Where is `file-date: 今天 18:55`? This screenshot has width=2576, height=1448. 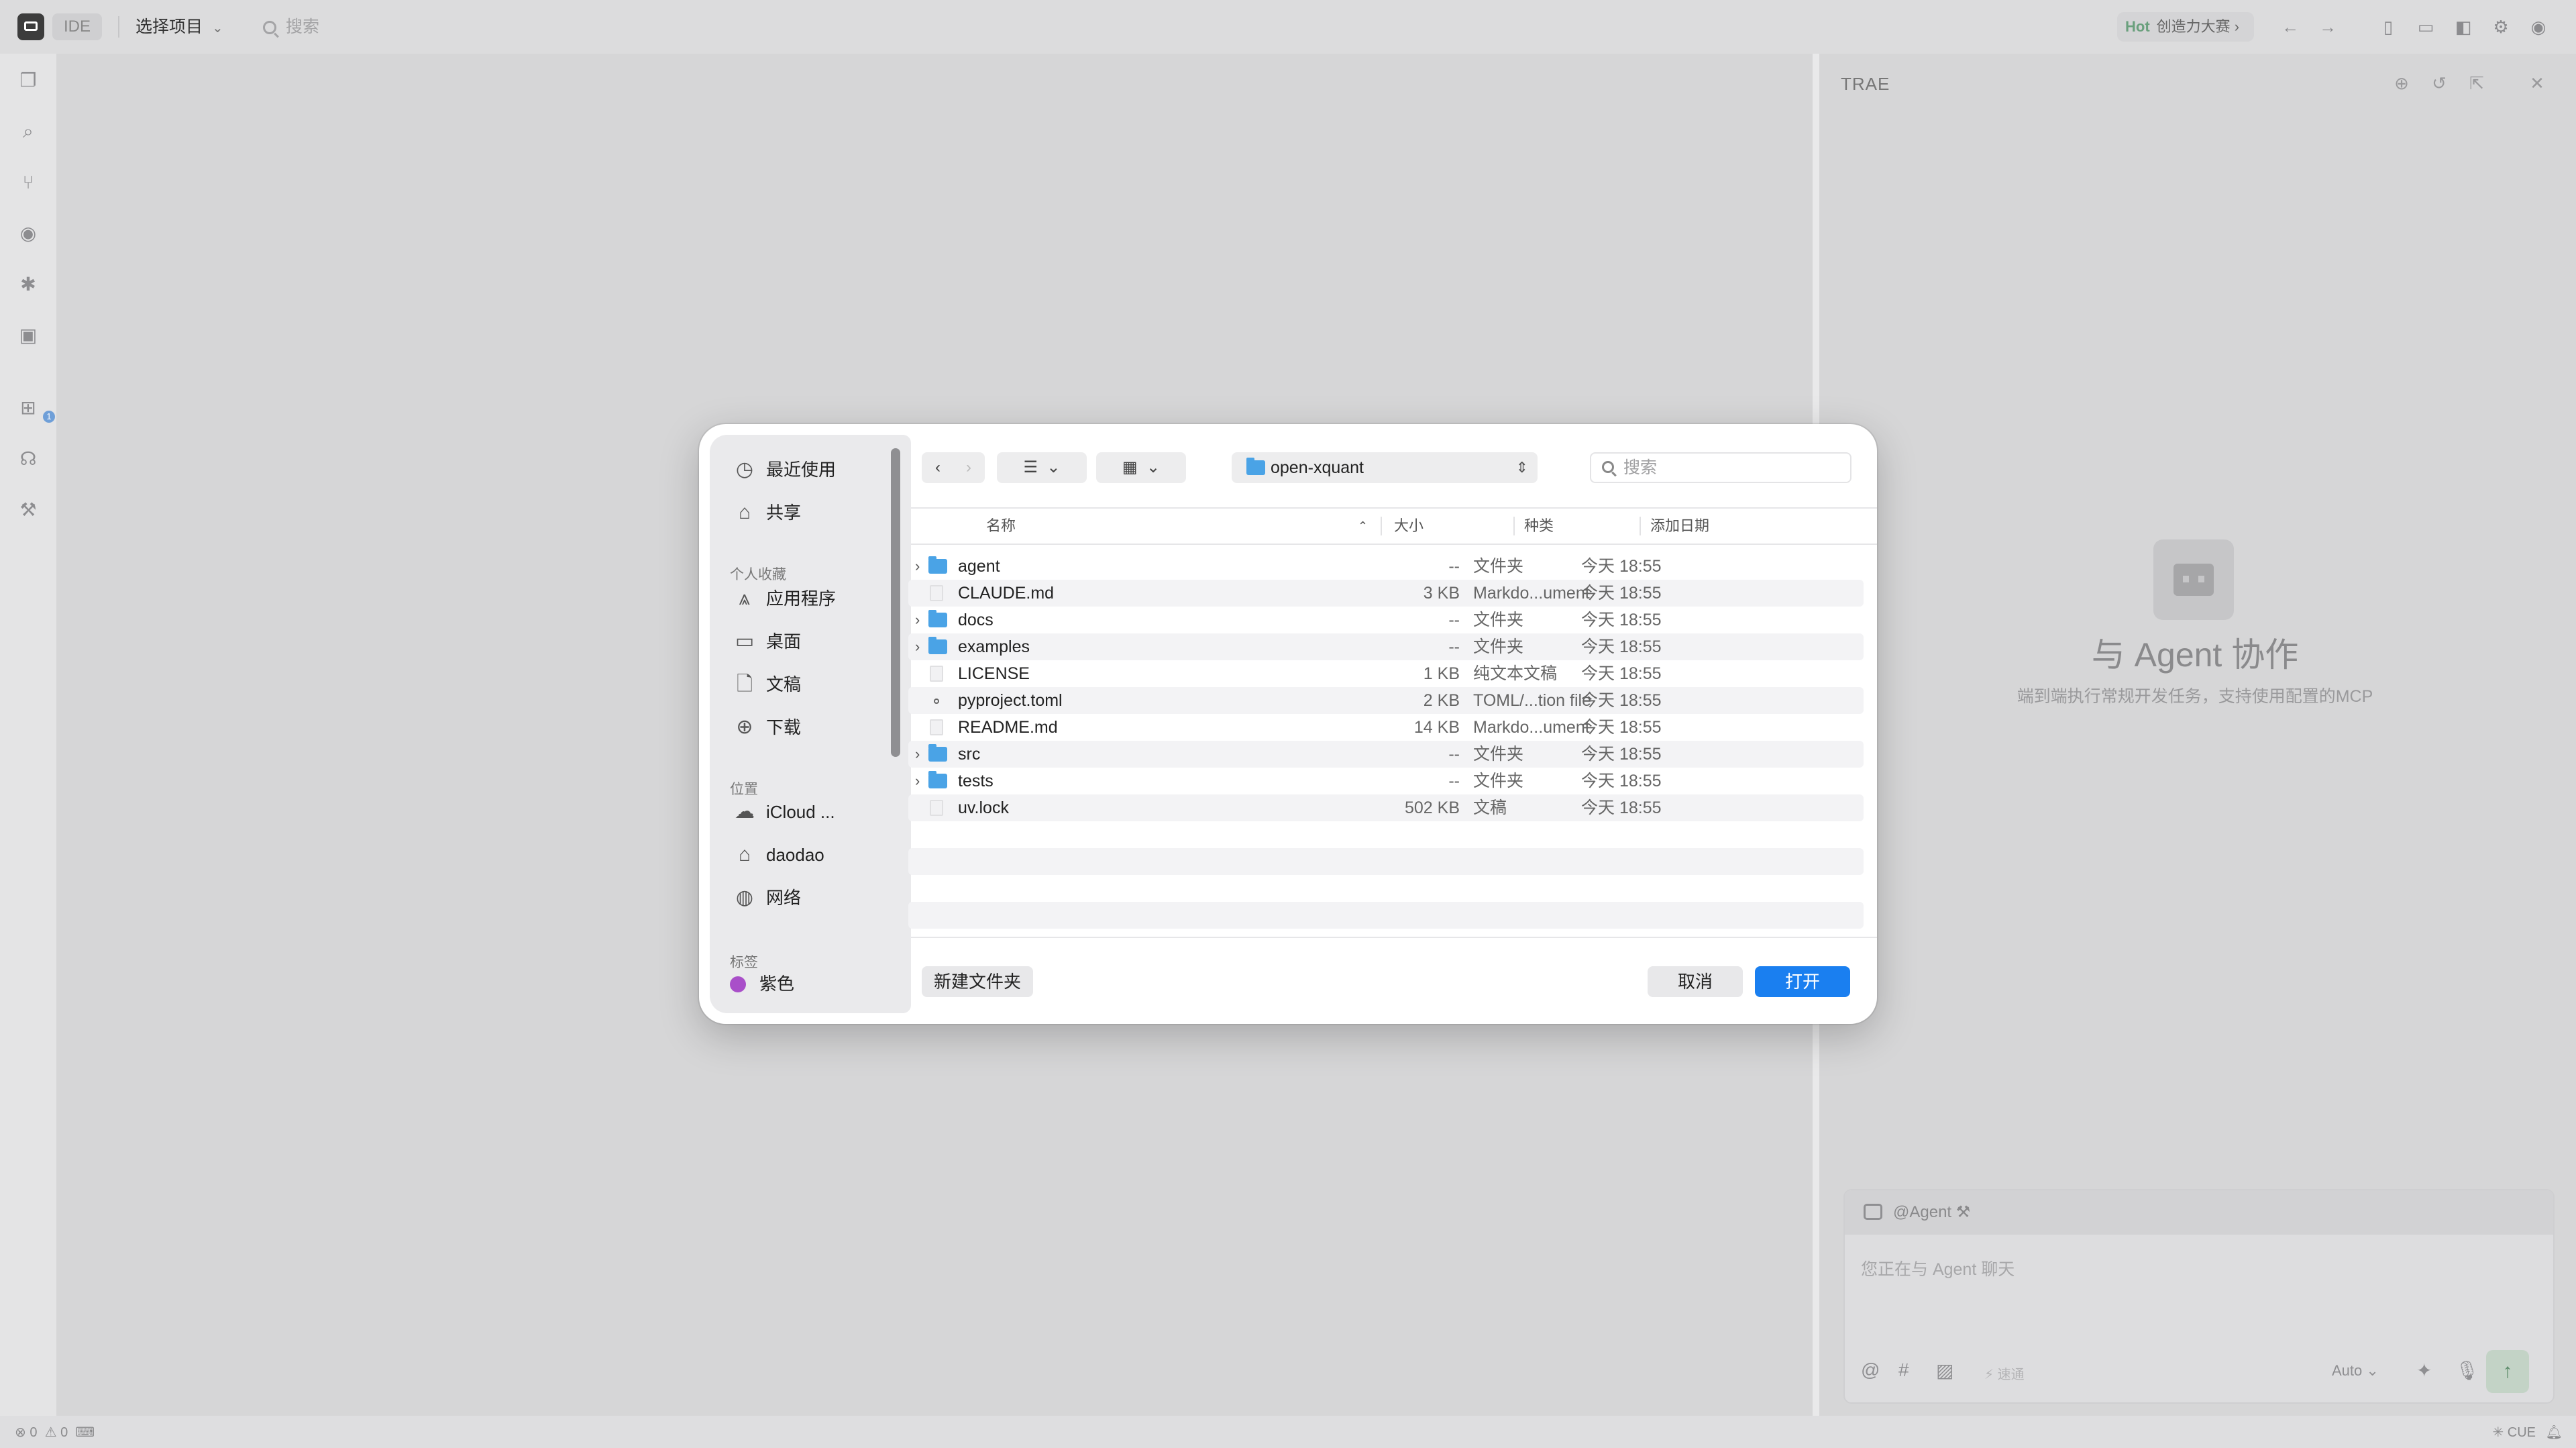 file-date: 今天 18:55 is located at coordinates (1621, 781).